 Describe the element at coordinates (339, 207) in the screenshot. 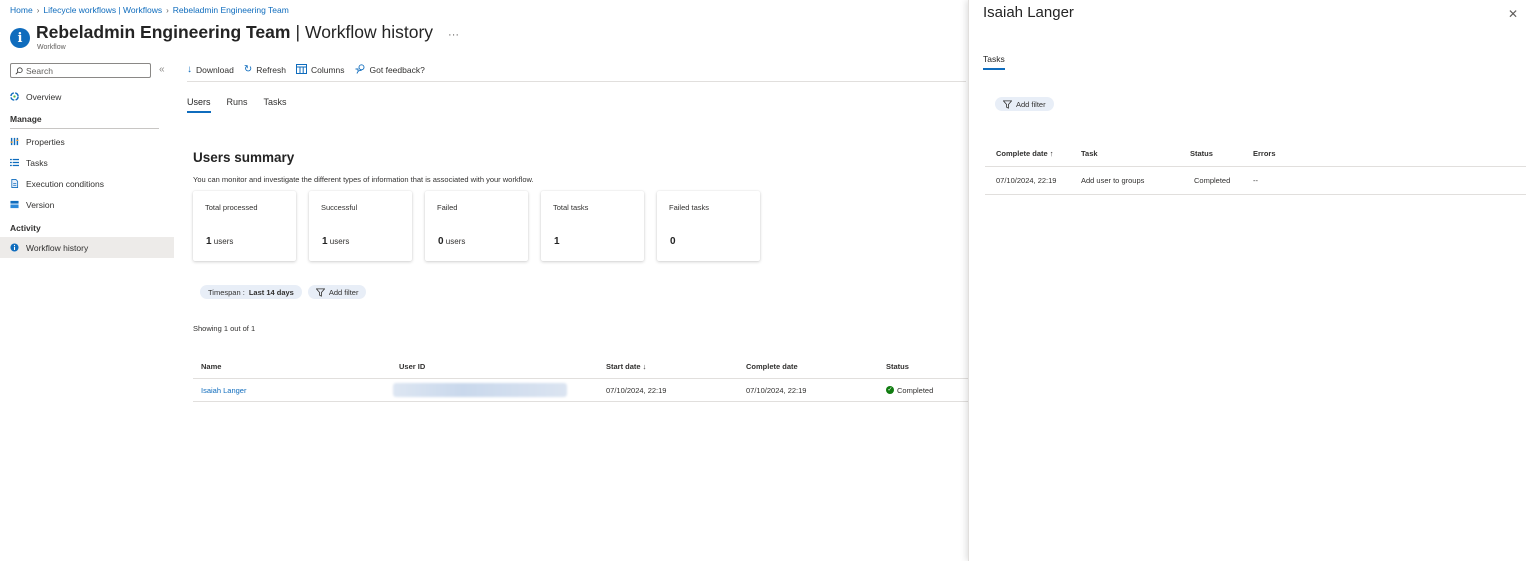

I see `card-label: Successful` at that location.